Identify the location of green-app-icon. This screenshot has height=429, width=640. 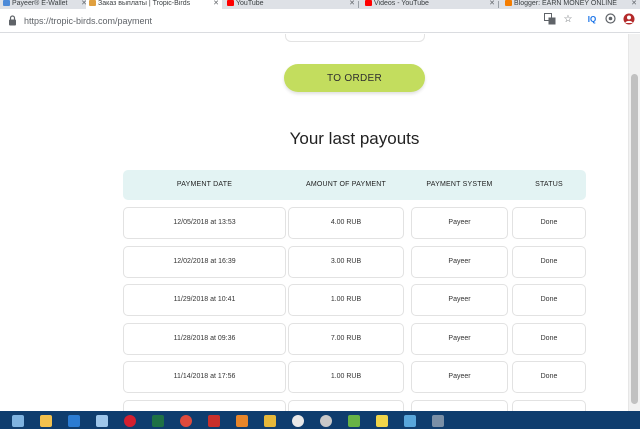
(354, 421).